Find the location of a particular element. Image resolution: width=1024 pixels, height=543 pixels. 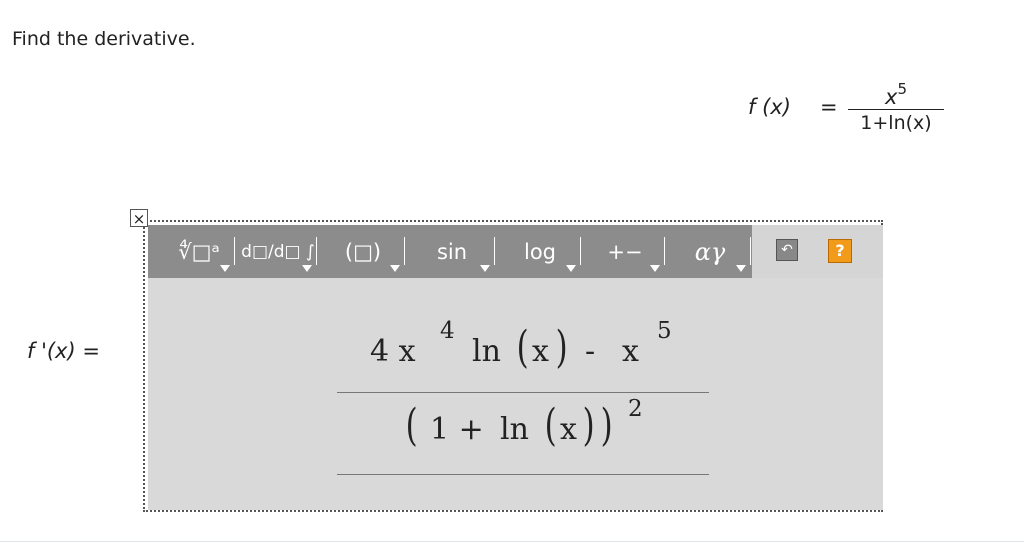

help-icon: ? is located at coordinates (840, 250).